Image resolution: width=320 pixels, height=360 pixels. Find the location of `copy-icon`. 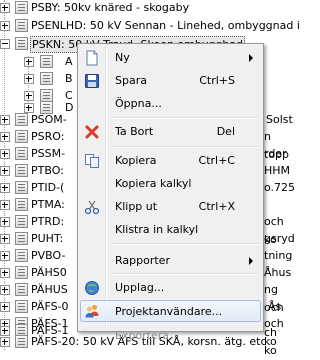

copy-icon is located at coordinates (92, 161).